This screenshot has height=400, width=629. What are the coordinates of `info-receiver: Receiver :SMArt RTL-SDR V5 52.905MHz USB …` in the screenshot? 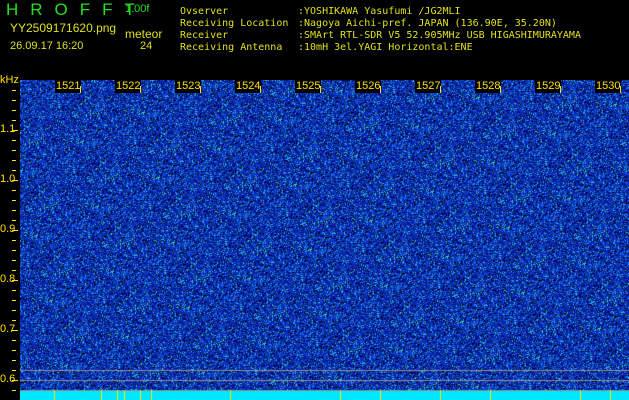 It's located at (380, 36).